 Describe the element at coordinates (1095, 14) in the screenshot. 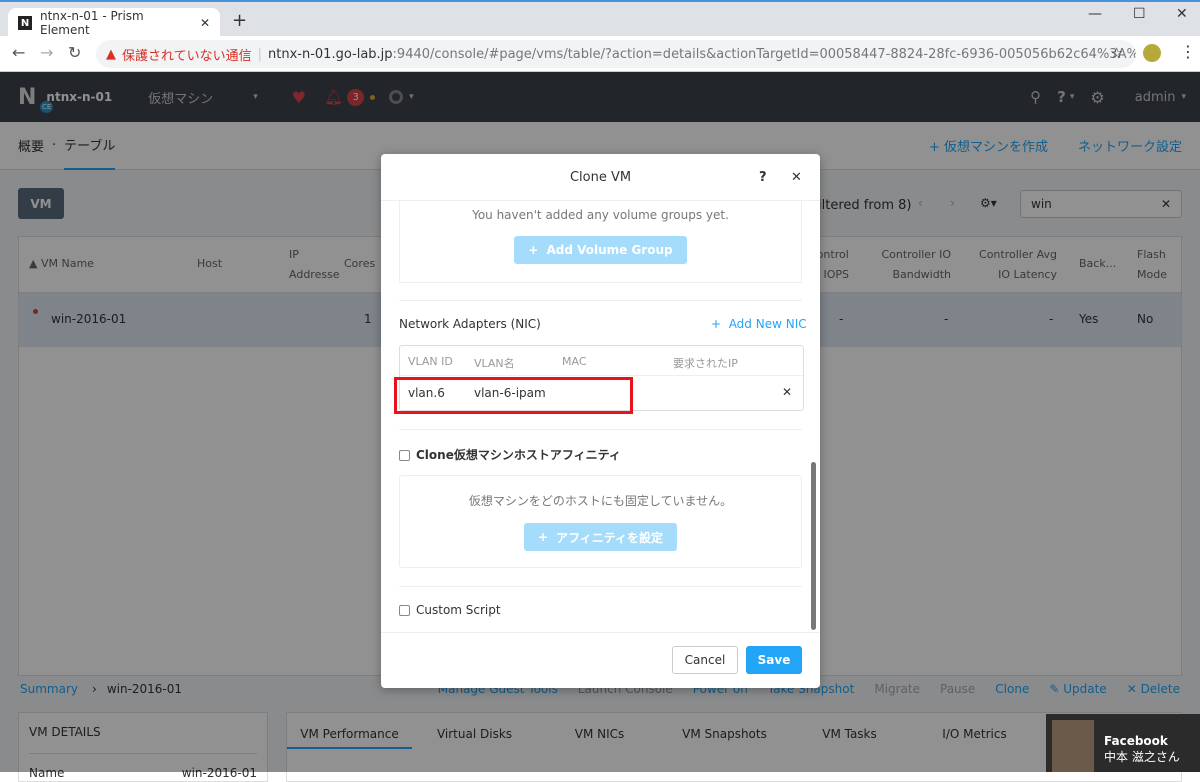

I see `minimize-icon: —` at that location.